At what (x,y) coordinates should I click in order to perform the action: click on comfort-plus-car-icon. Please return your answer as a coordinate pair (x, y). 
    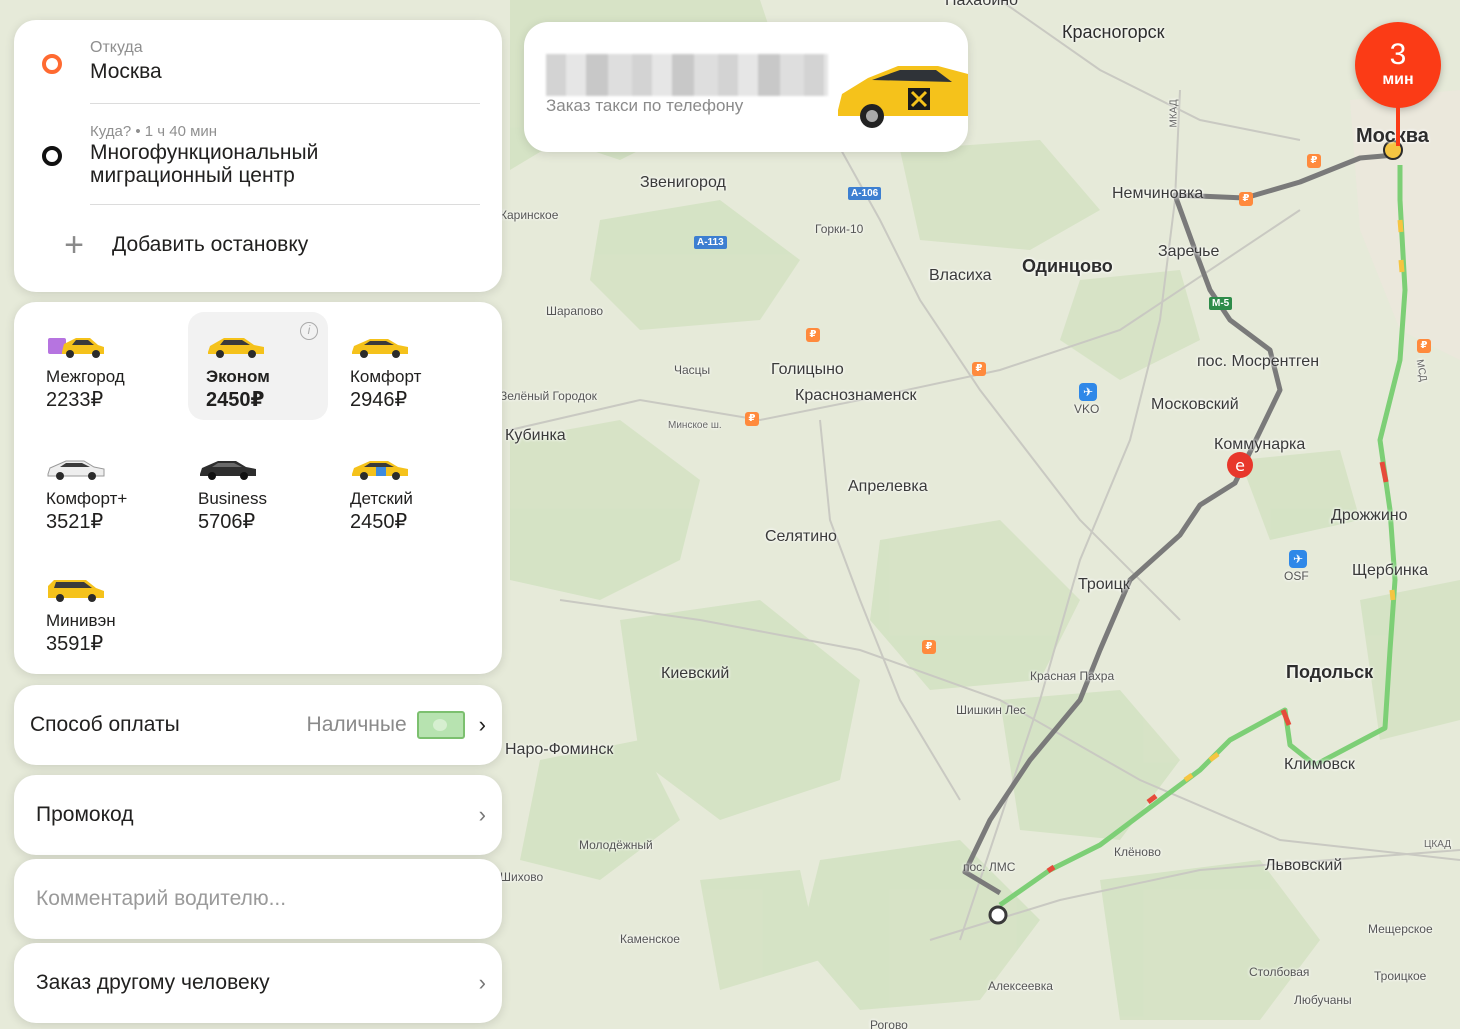
    Looking at the image, I should click on (76, 470).